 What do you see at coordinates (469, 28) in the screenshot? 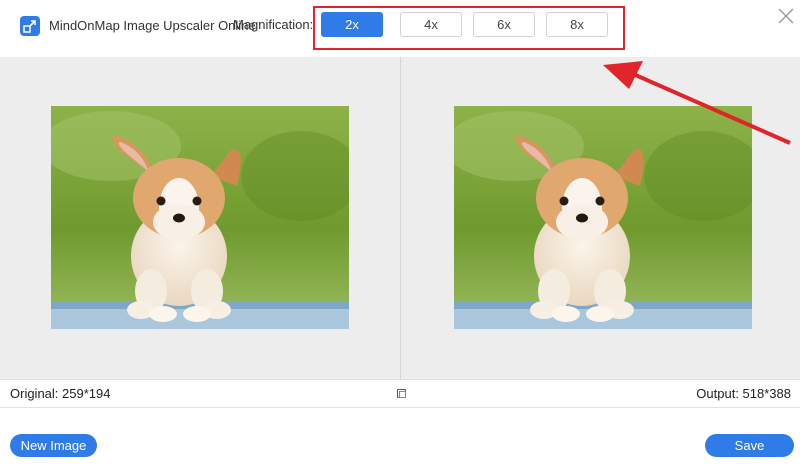
I see `annotation-highlight-box` at bounding box center [469, 28].